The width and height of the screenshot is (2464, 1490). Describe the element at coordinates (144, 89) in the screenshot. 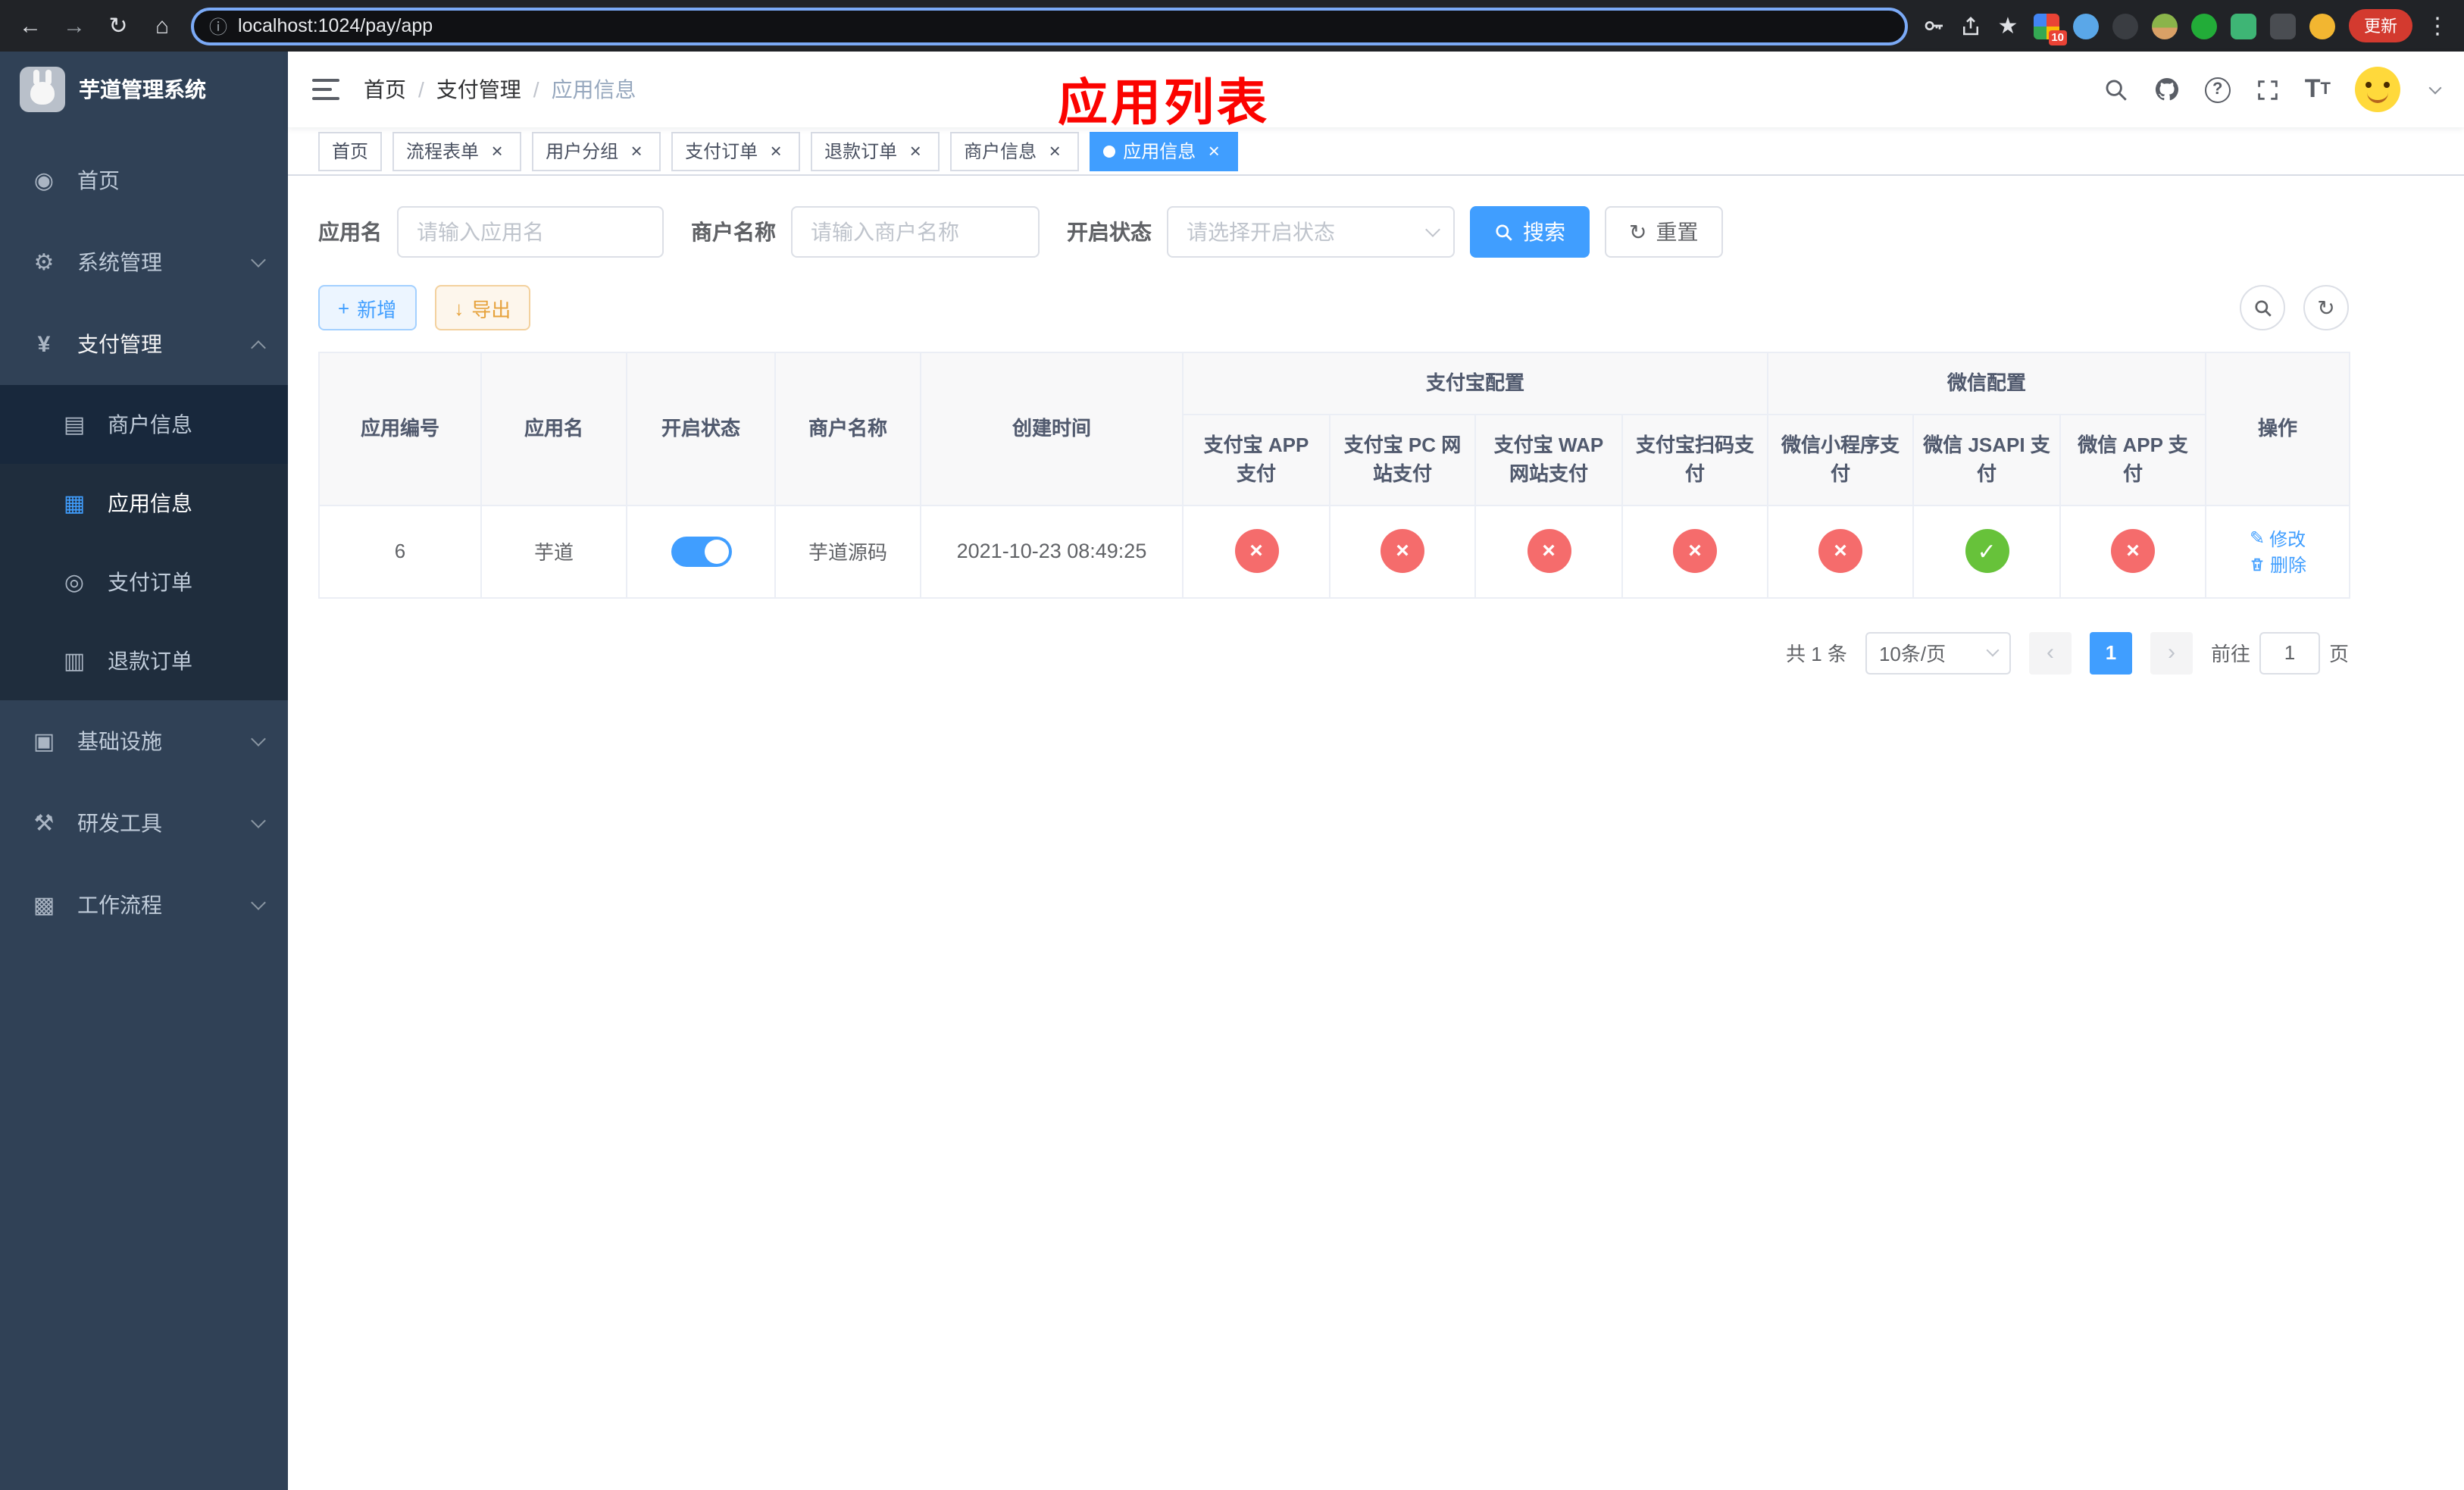

I see `app-logo-row: 芋道管理系统` at that location.